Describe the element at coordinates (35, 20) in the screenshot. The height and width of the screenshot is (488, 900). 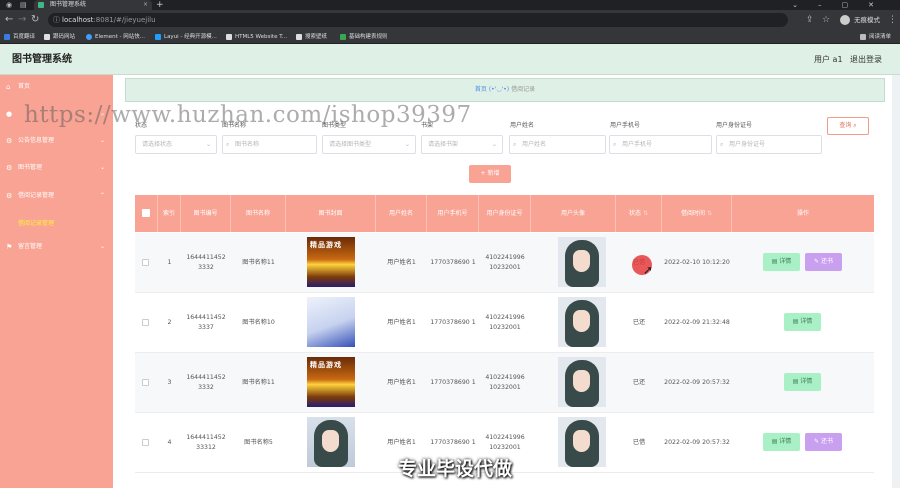
I see `reload-icon: ↻` at that location.